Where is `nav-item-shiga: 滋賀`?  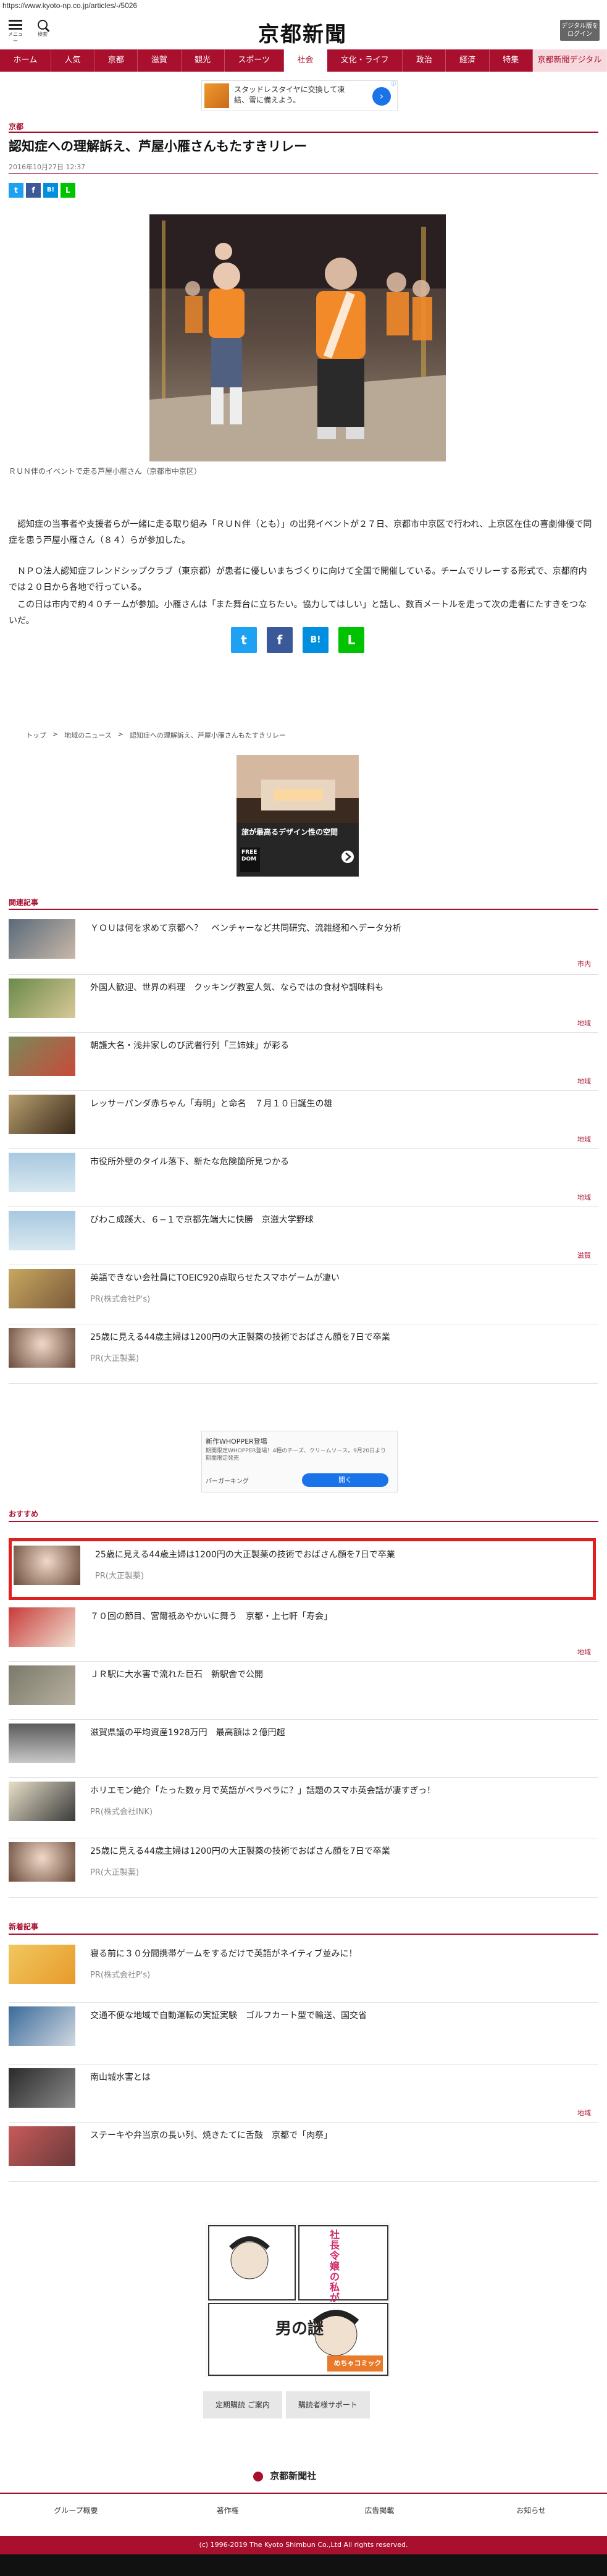
nav-item-shiga: 滋賀 is located at coordinates (160, 60).